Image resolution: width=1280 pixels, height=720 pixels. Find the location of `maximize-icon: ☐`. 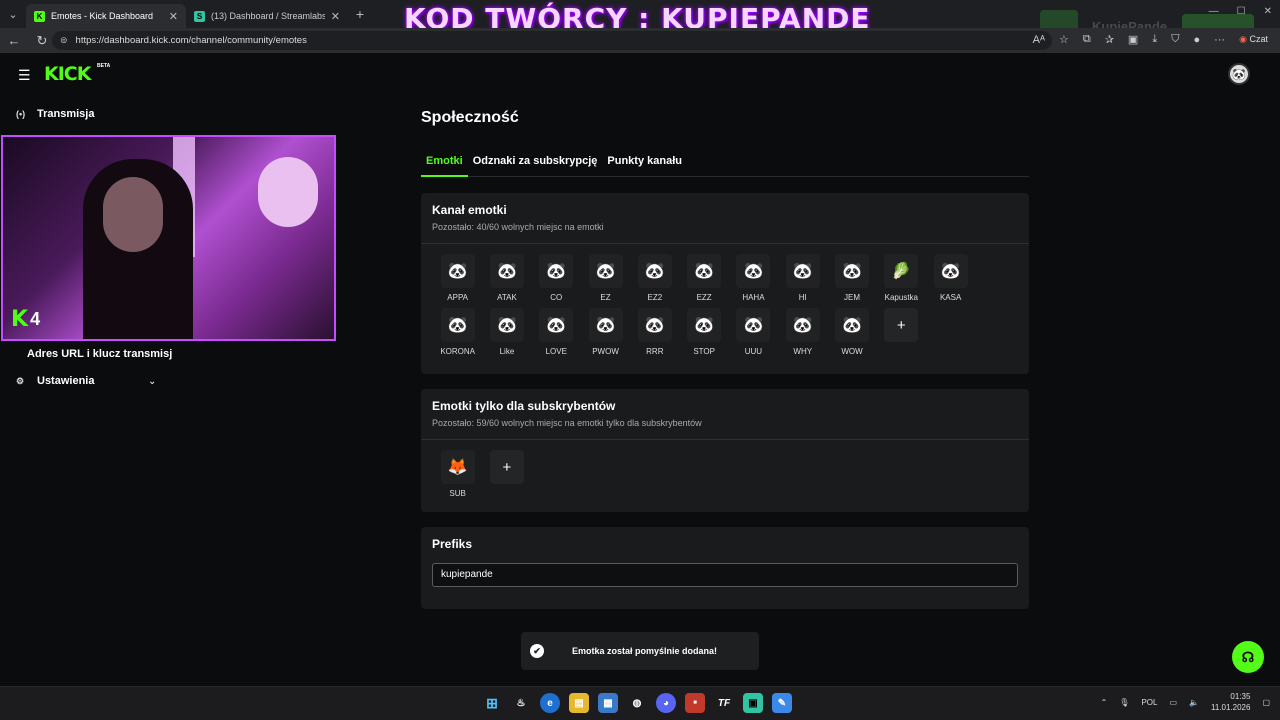

maximize-icon: ☐ is located at coordinates (1241, 11).